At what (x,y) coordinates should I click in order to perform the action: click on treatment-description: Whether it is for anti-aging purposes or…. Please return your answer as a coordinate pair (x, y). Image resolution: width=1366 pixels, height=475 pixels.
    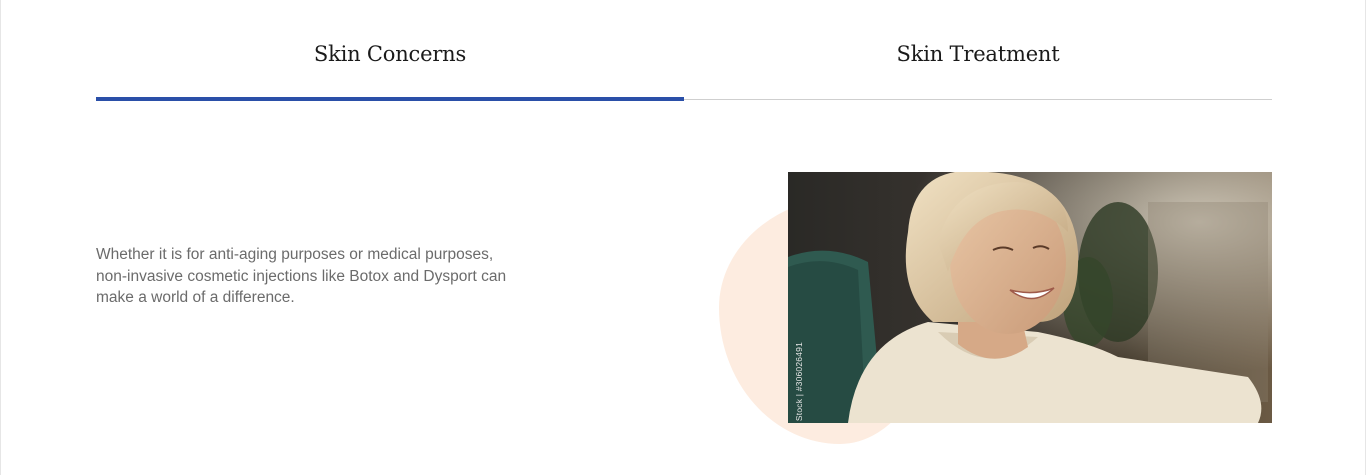
    Looking at the image, I should click on (301, 276).